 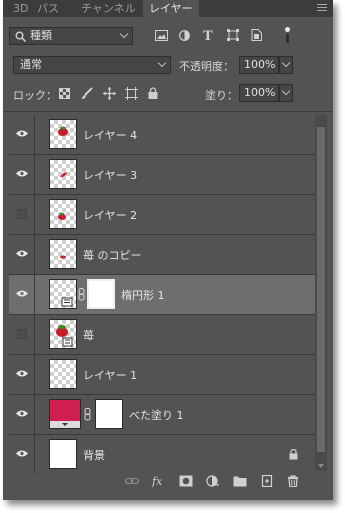 I want to click on scroll-down-arrow-icon, so click(x=321, y=466).